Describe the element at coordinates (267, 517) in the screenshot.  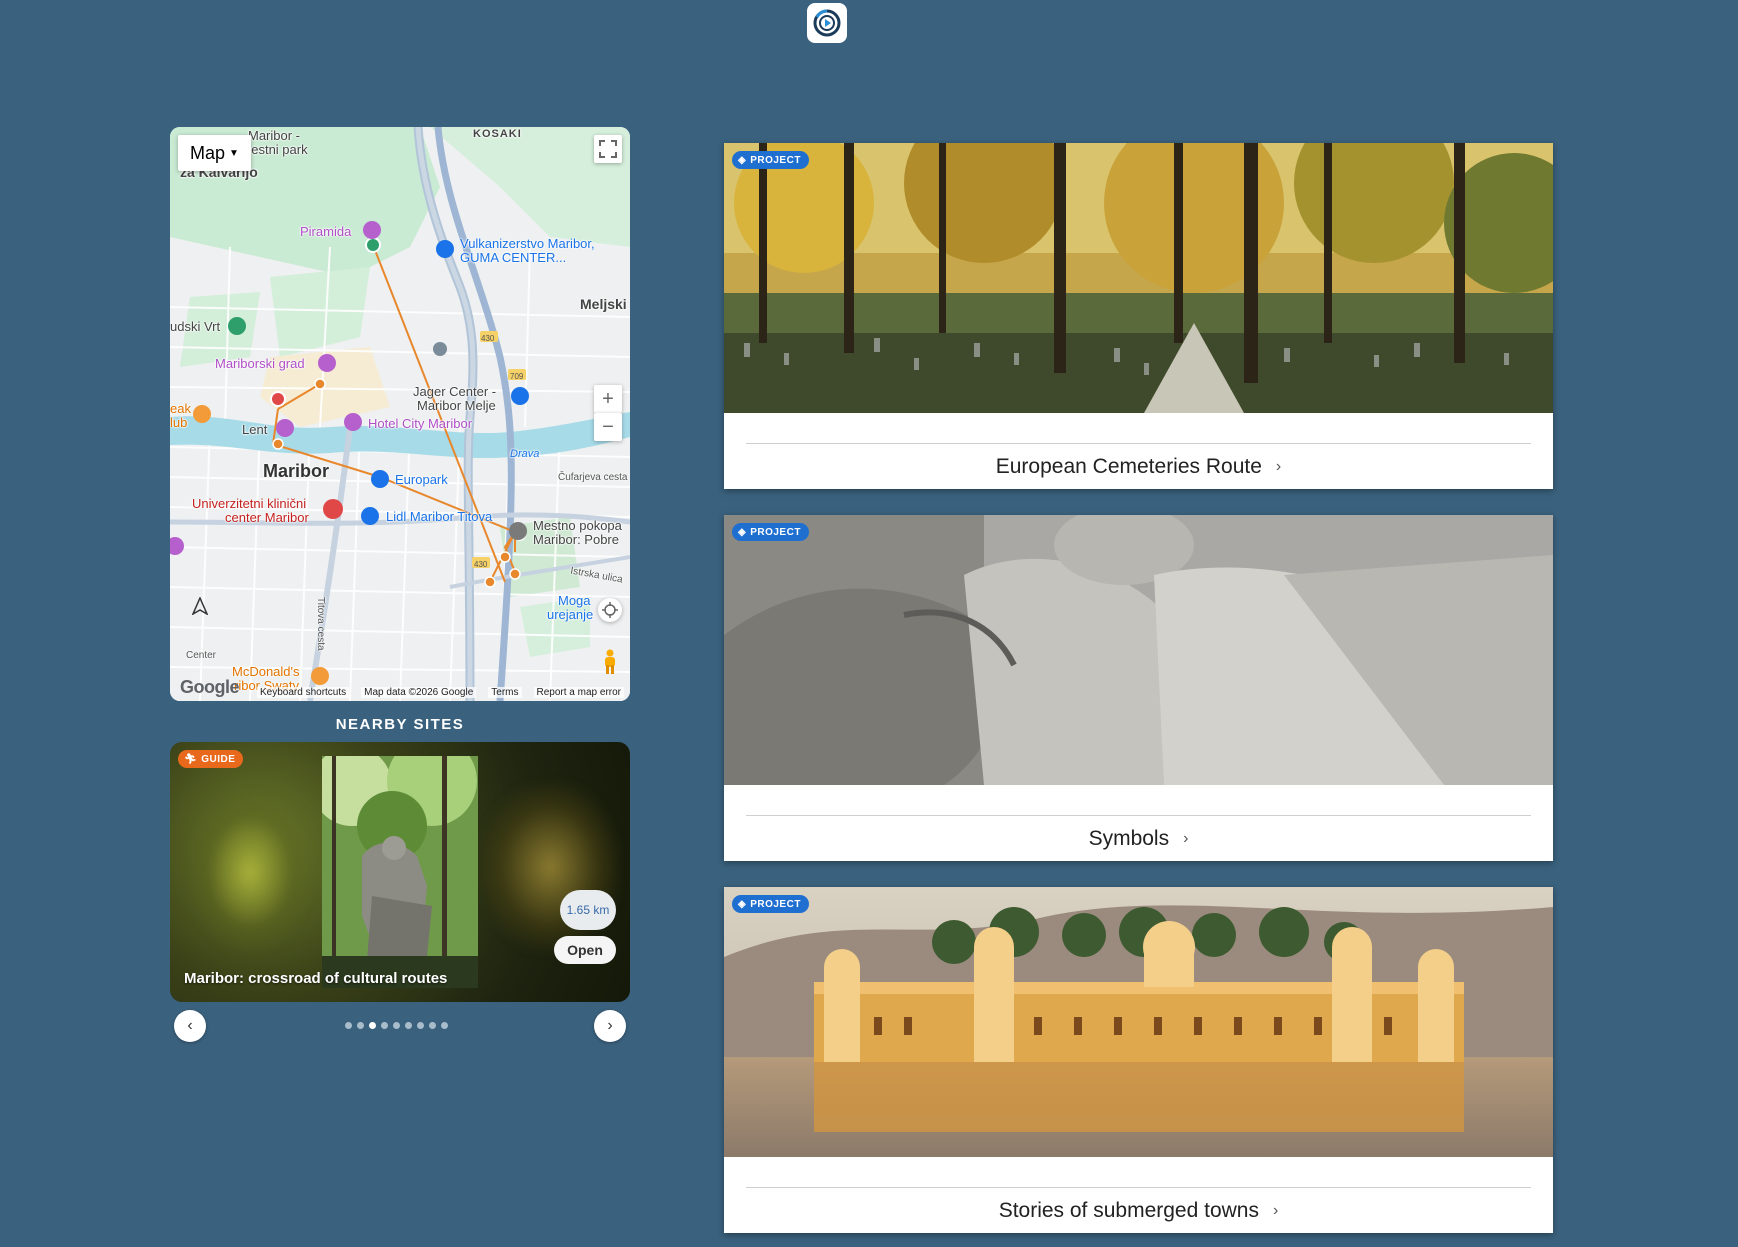
I see `map-label-ukc-2: center Maribor` at that location.